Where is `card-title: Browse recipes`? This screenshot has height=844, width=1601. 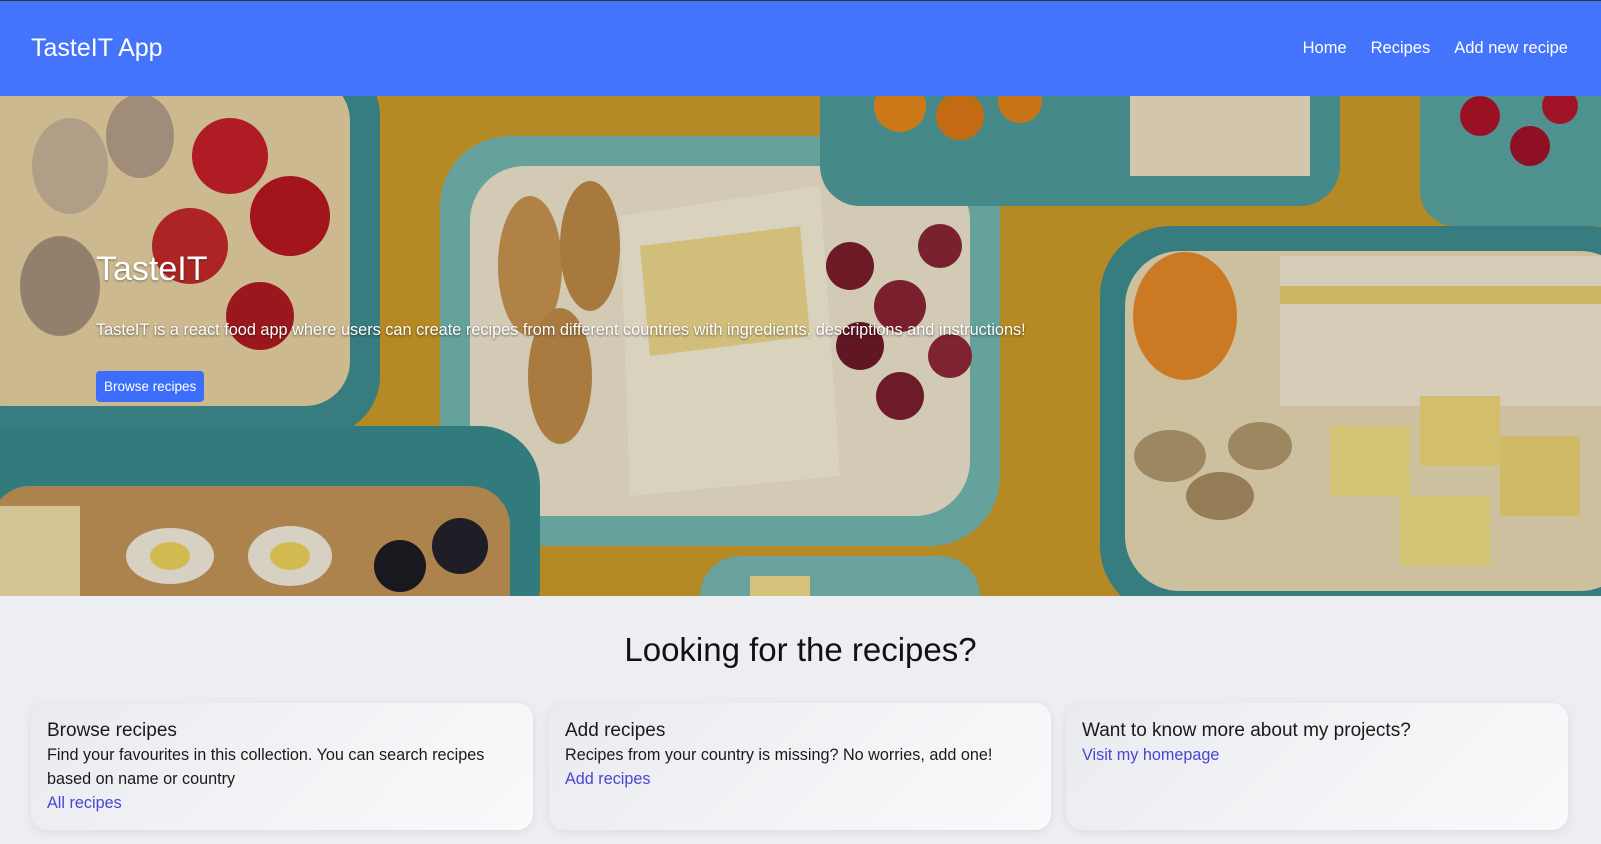 card-title: Browse recipes is located at coordinates (112, 730).